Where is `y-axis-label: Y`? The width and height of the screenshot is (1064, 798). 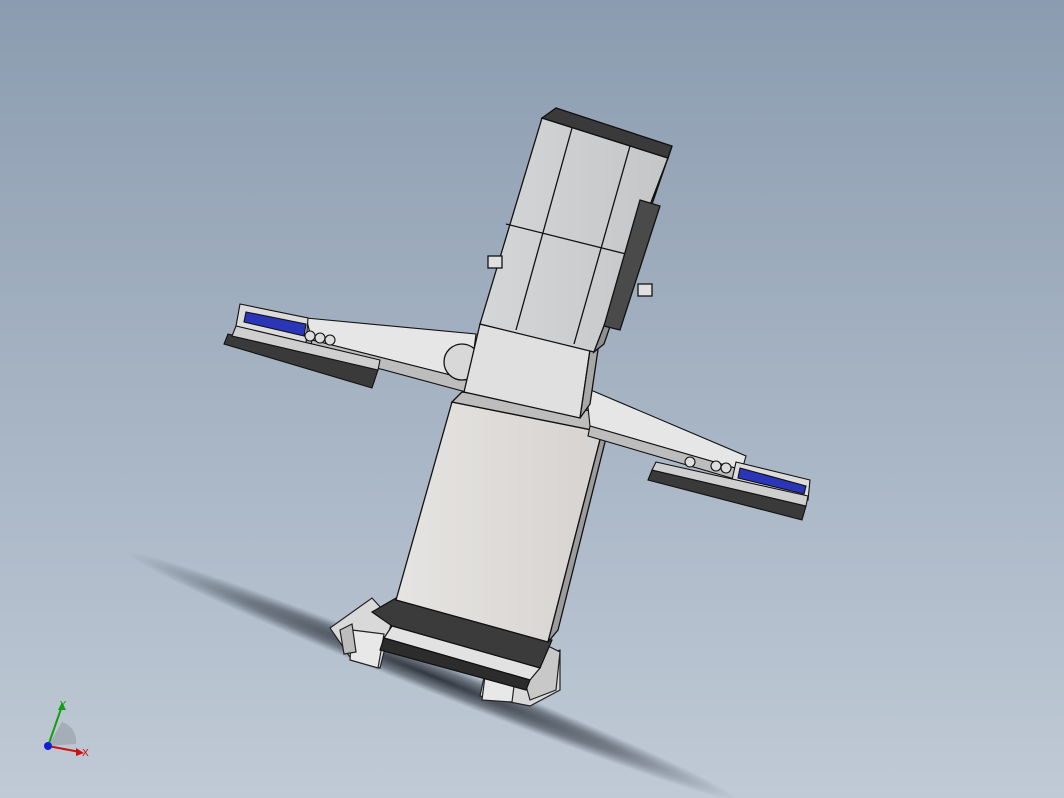 y-axis-label: Y is located at coordinates (63, 705).